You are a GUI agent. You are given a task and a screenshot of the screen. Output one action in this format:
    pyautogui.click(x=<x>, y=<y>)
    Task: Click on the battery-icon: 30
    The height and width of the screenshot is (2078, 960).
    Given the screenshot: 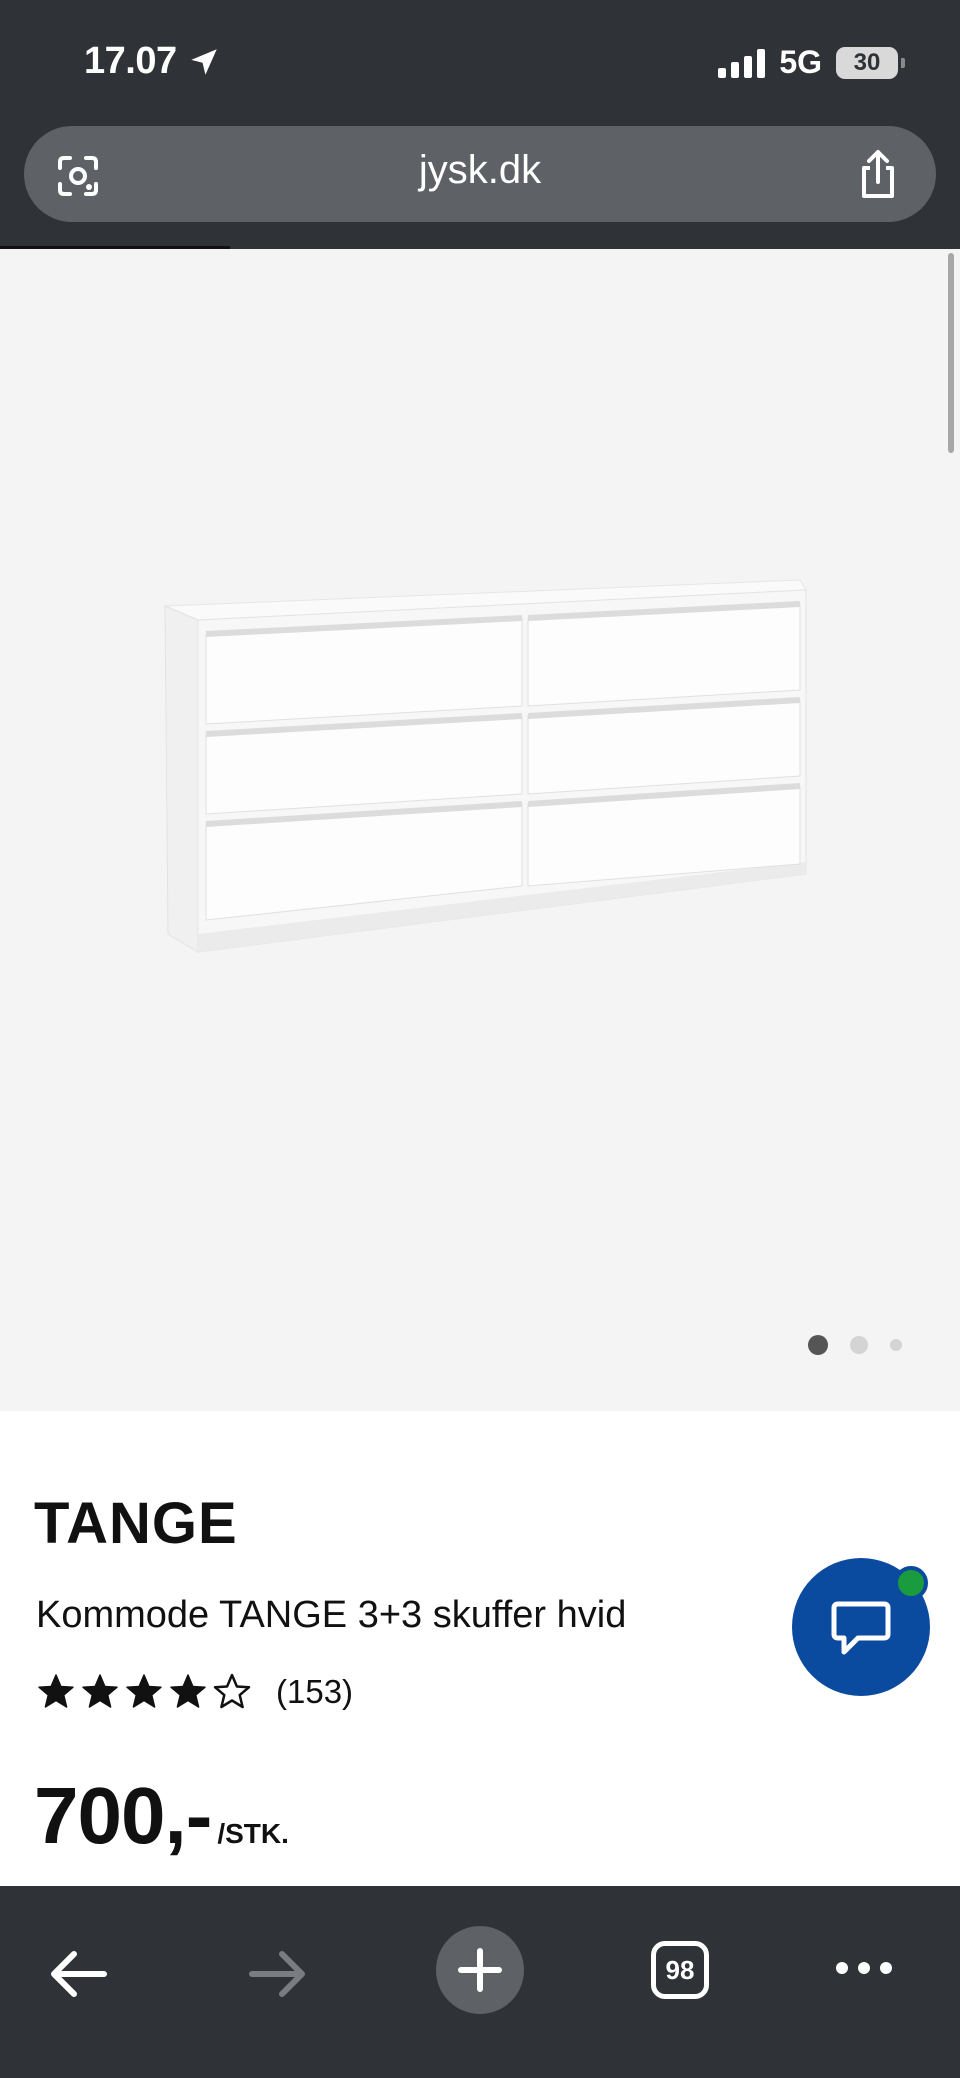 What is the action you would take?
    pyautogui.click(x=870, y=62)
    